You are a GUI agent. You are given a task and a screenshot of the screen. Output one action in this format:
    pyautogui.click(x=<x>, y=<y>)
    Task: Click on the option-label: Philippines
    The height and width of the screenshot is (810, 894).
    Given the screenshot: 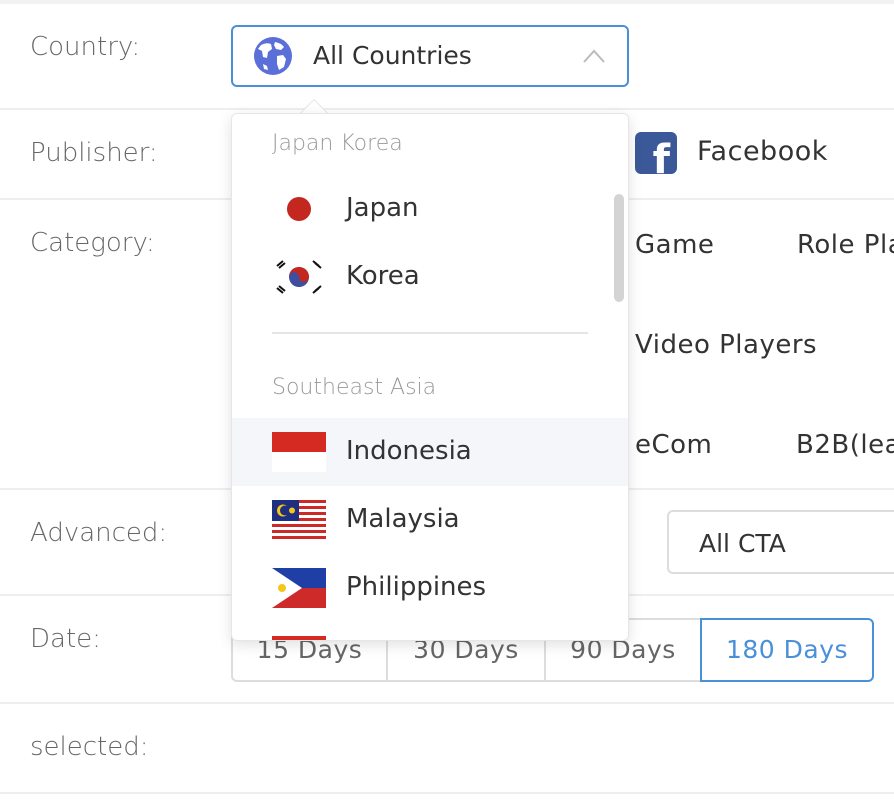 What is the action you would take?
    pyautogui.click(x=416, y=587)
    